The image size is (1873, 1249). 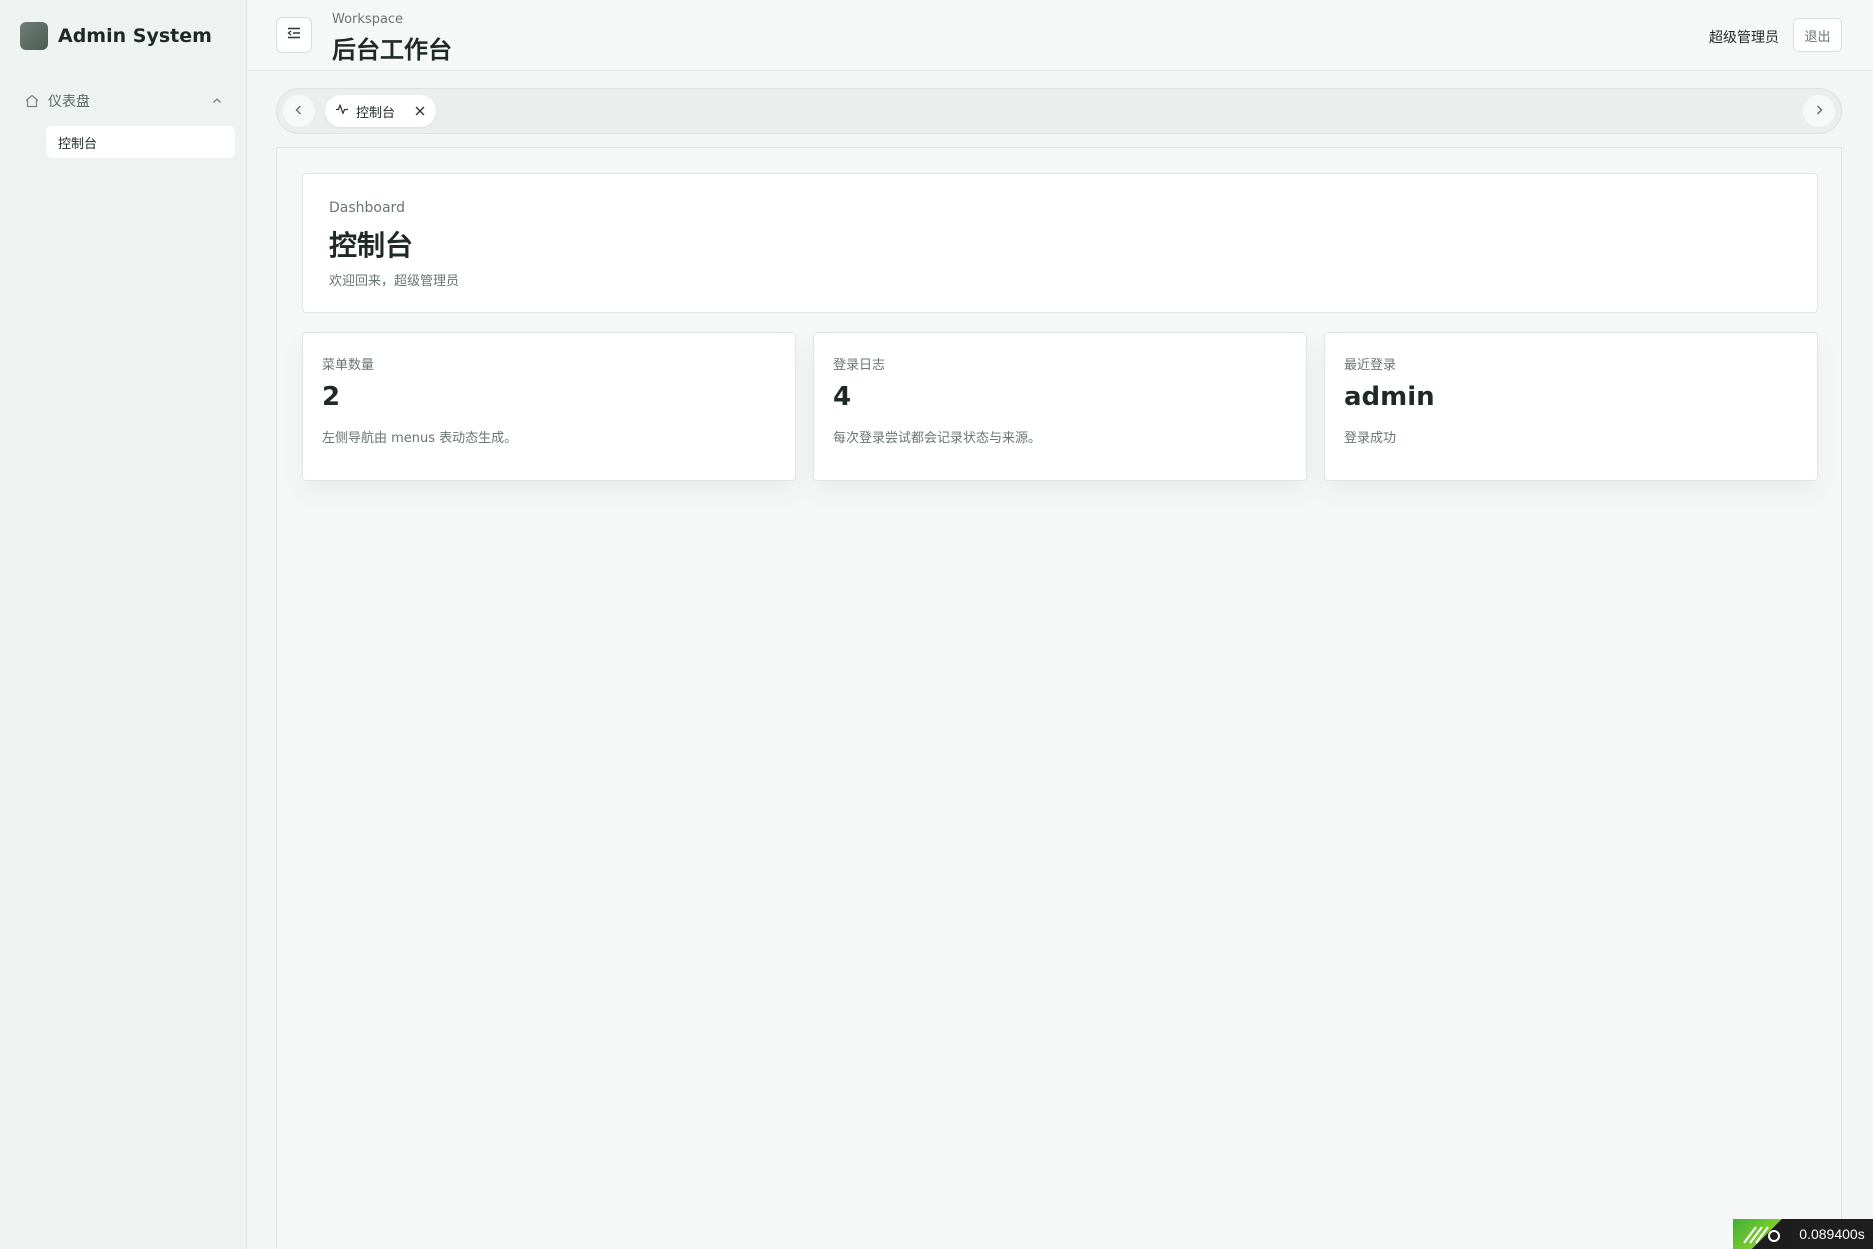 I want to click on hero-subtitle: Dashboard, so click(x=367, y=208).